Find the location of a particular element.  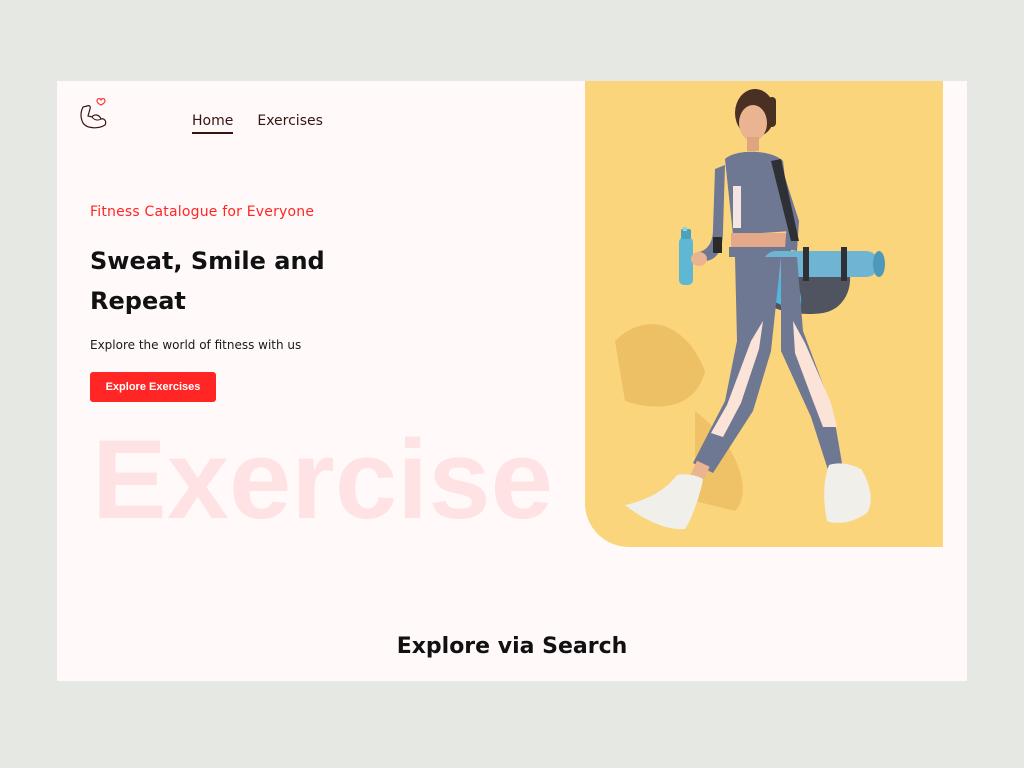

nav-home-link: Home is located at coordinates (213, 123).